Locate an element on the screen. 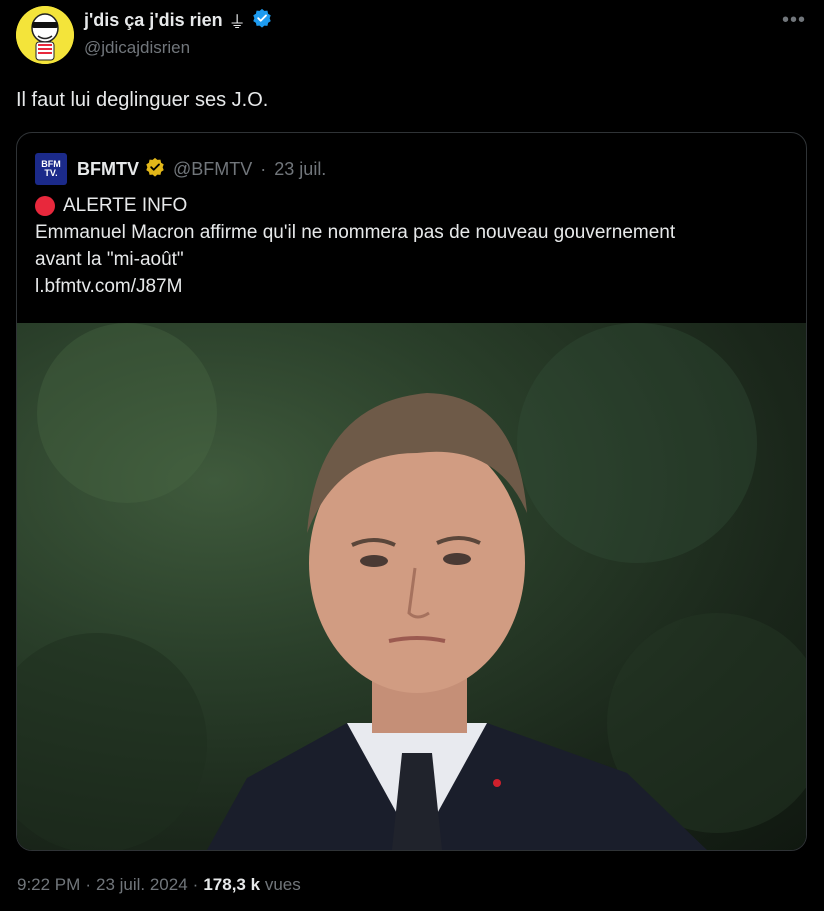 This screenshot has height=911, width=824. bfmtv-logo: BFM TV. is located at coordinates (51, 169).